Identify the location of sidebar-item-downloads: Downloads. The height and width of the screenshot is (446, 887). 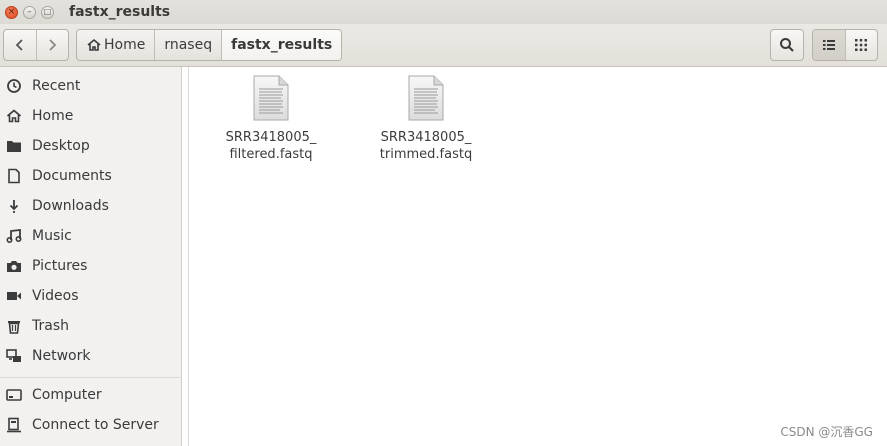
(91, 206).